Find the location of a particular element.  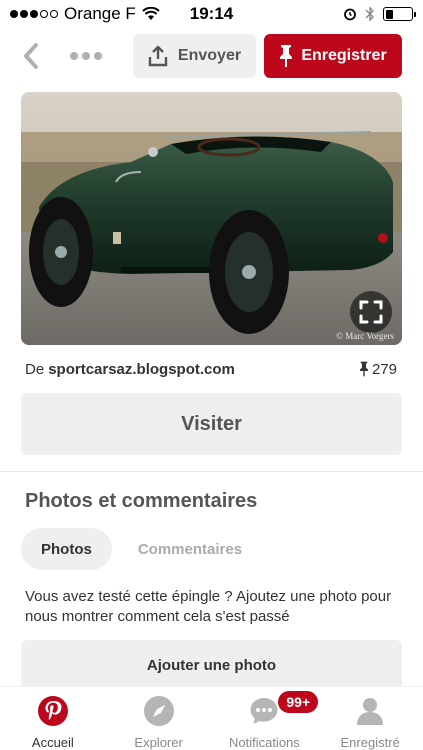

carrier-name: Orange F is located at coordinates (100, 13).